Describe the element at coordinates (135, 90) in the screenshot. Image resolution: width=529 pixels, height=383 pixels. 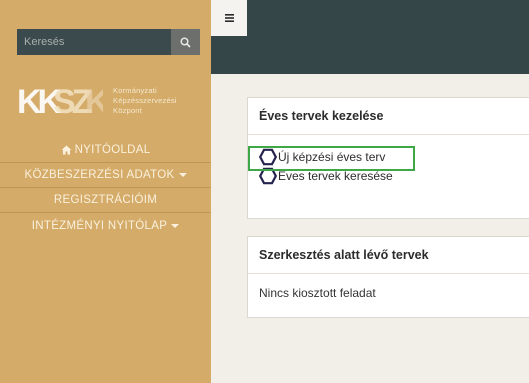
I see `logo-caption-line: Kormányzati` at that location.